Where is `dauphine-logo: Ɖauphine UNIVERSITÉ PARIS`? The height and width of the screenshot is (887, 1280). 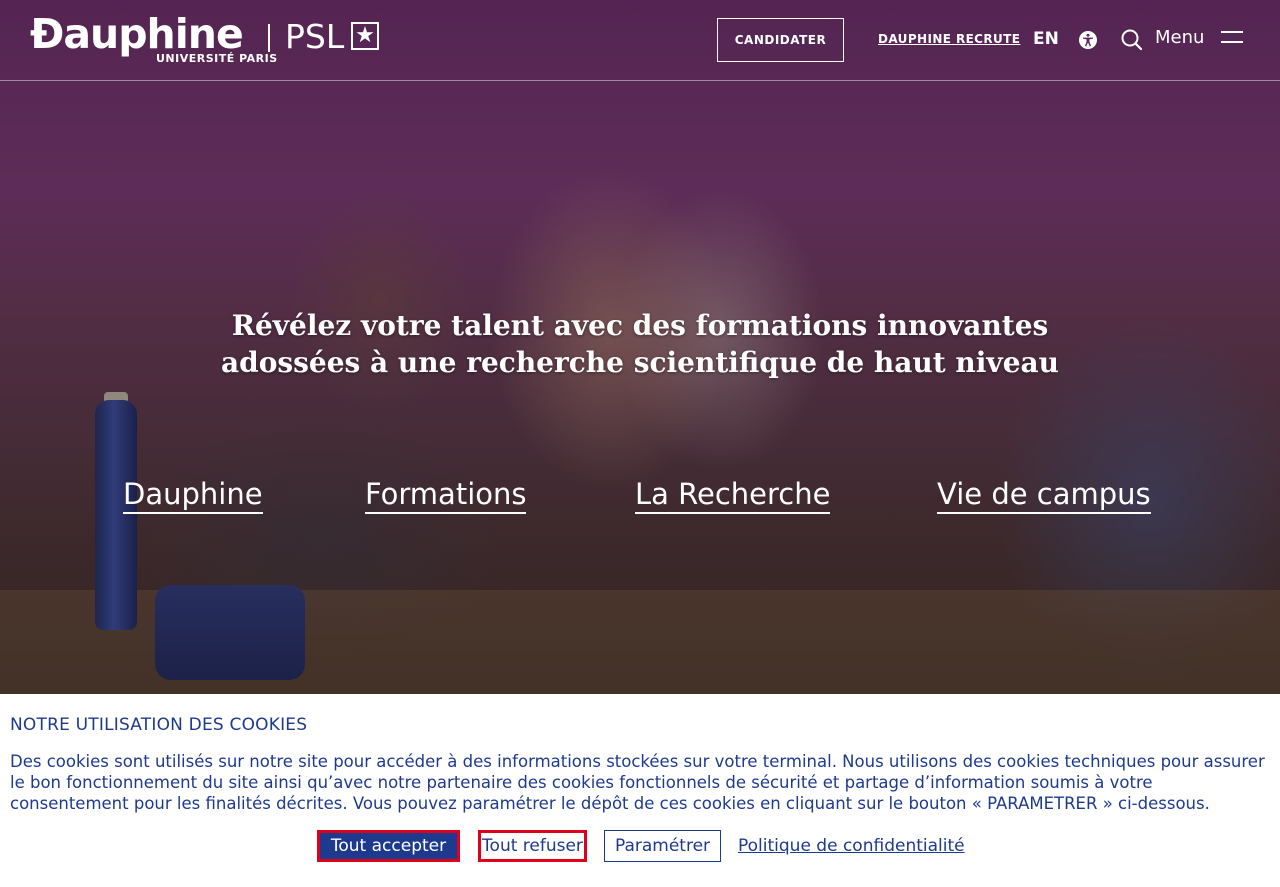
dauphine-logo: Ɖauphine UNIVERSITÉ PARIS is located at coordinates (153, 38).